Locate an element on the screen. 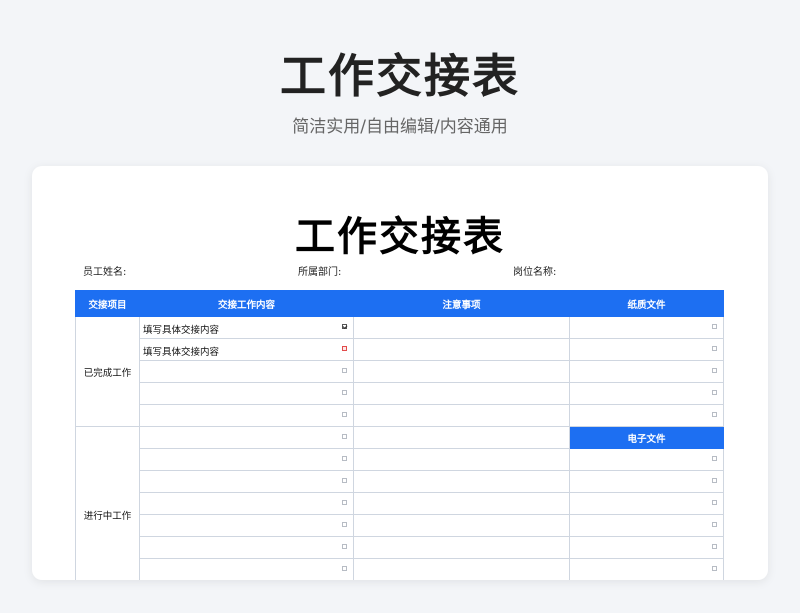 The image size is (800, 613). col-header-content: 交接工作内容 is located at coordinates (246, 303).